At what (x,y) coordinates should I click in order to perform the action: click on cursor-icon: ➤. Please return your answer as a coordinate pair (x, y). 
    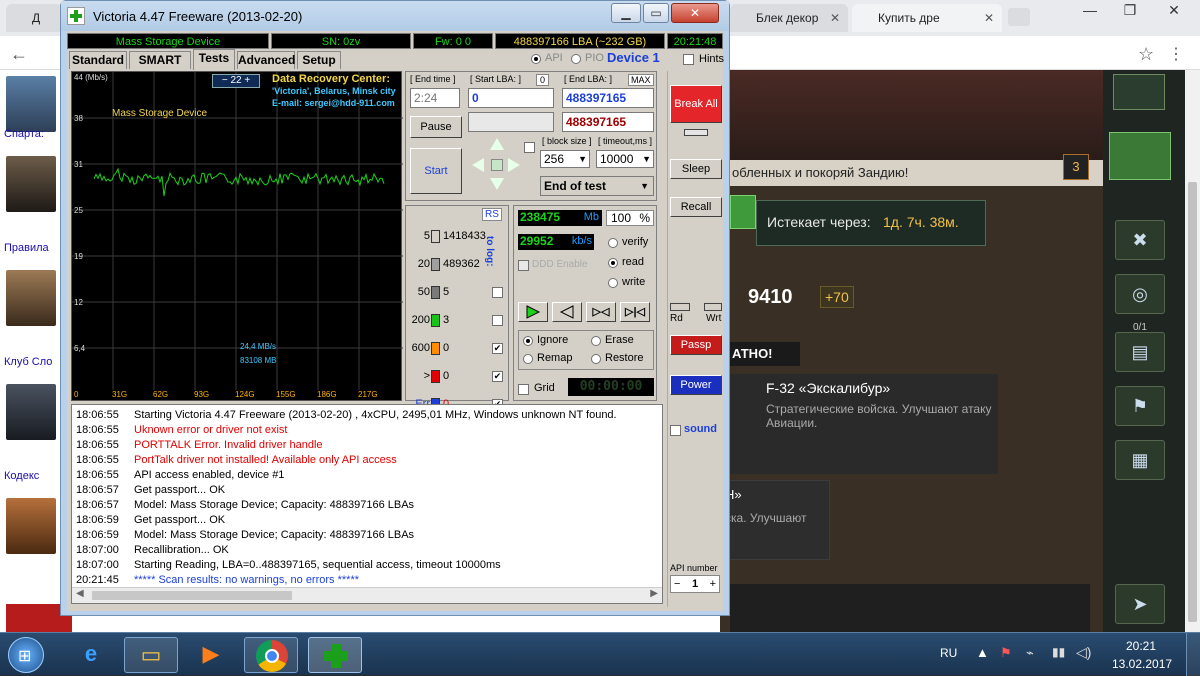
    Looking at the image, I should click on (1140, 604).